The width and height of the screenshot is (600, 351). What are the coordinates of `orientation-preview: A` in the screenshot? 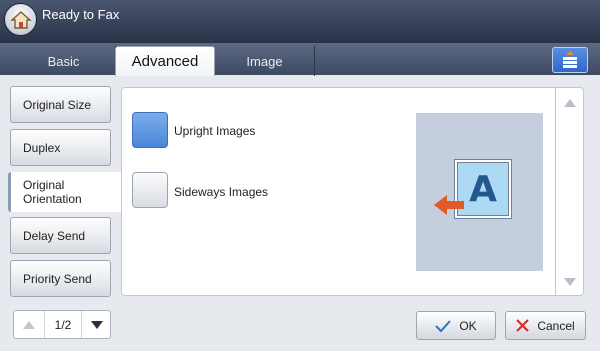 It's located at (479, 192).